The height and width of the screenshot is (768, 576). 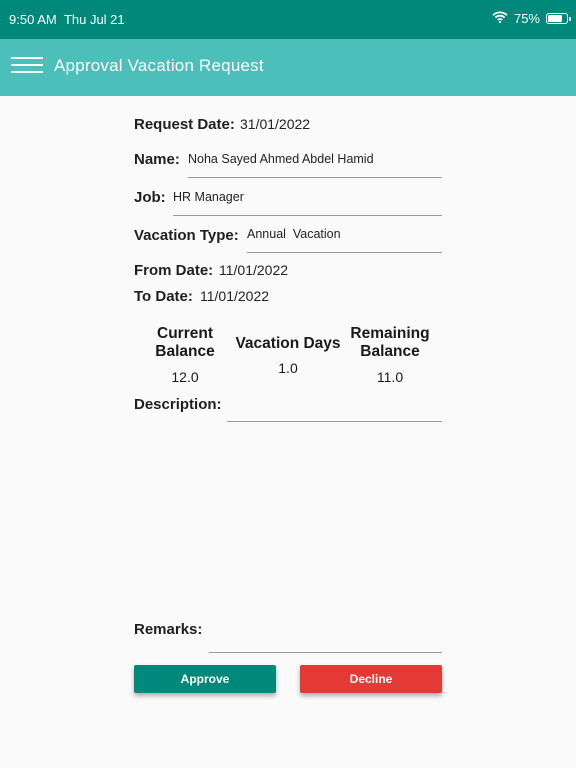 What do you see at coordinates (294, 234) in the screenshot?
I see `vacation-type-value: Annual Vacation` at bounding box center [294, 234].